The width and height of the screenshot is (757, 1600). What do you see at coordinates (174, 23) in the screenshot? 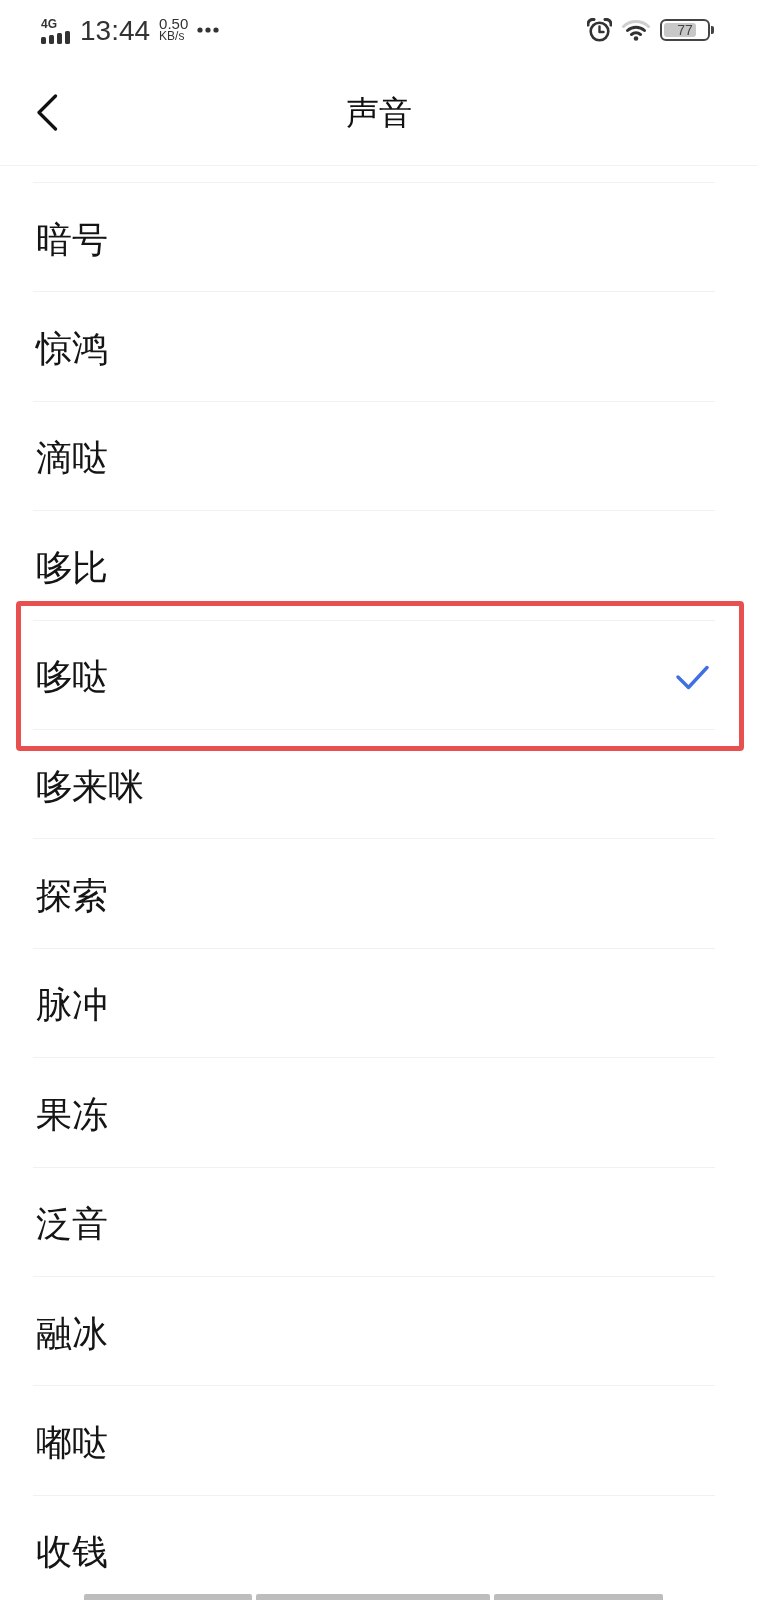
I see `network-speed: 0.50` at bounding box center [174, 23].